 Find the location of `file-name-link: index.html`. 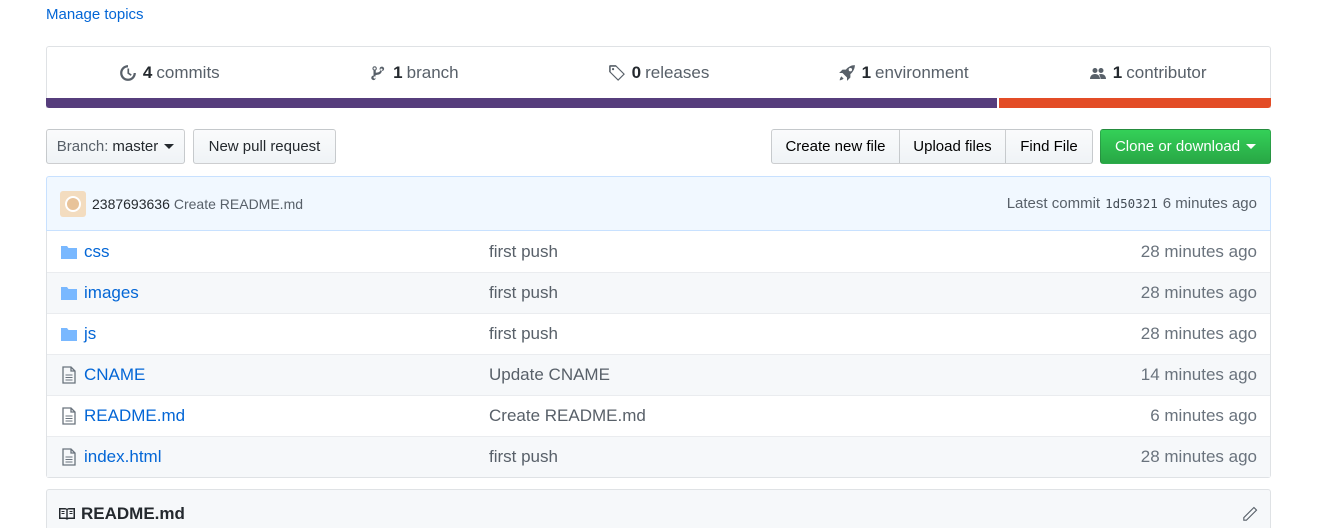

file-name-link: index.html is located at coordinates (286, 457).